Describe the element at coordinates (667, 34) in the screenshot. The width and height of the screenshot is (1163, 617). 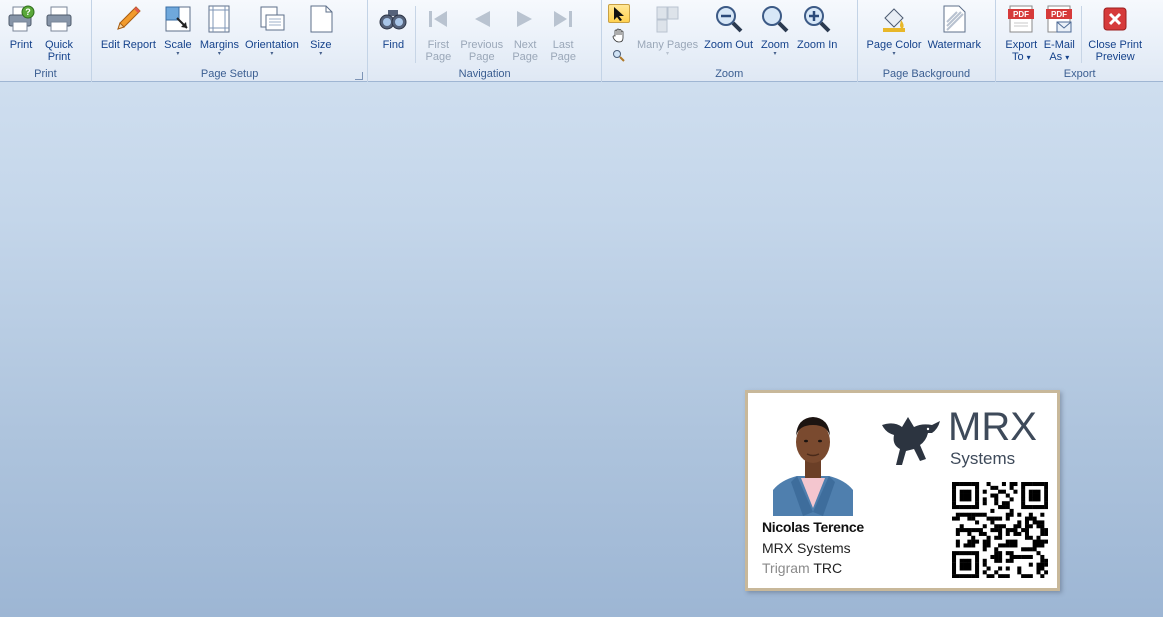
I see `many-pages-button: Many Pages ▾` at that location.